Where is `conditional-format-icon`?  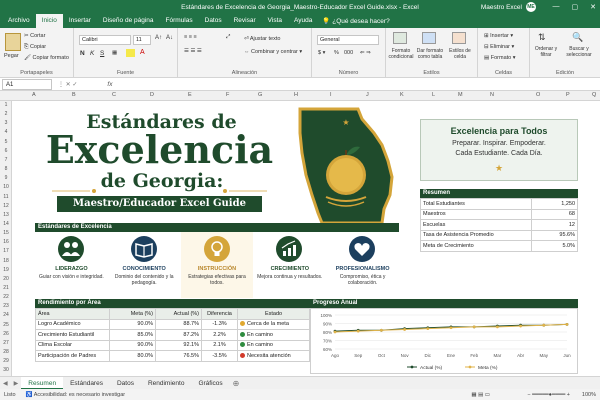 conditional-format-icon is located at coordinates (400, 38).